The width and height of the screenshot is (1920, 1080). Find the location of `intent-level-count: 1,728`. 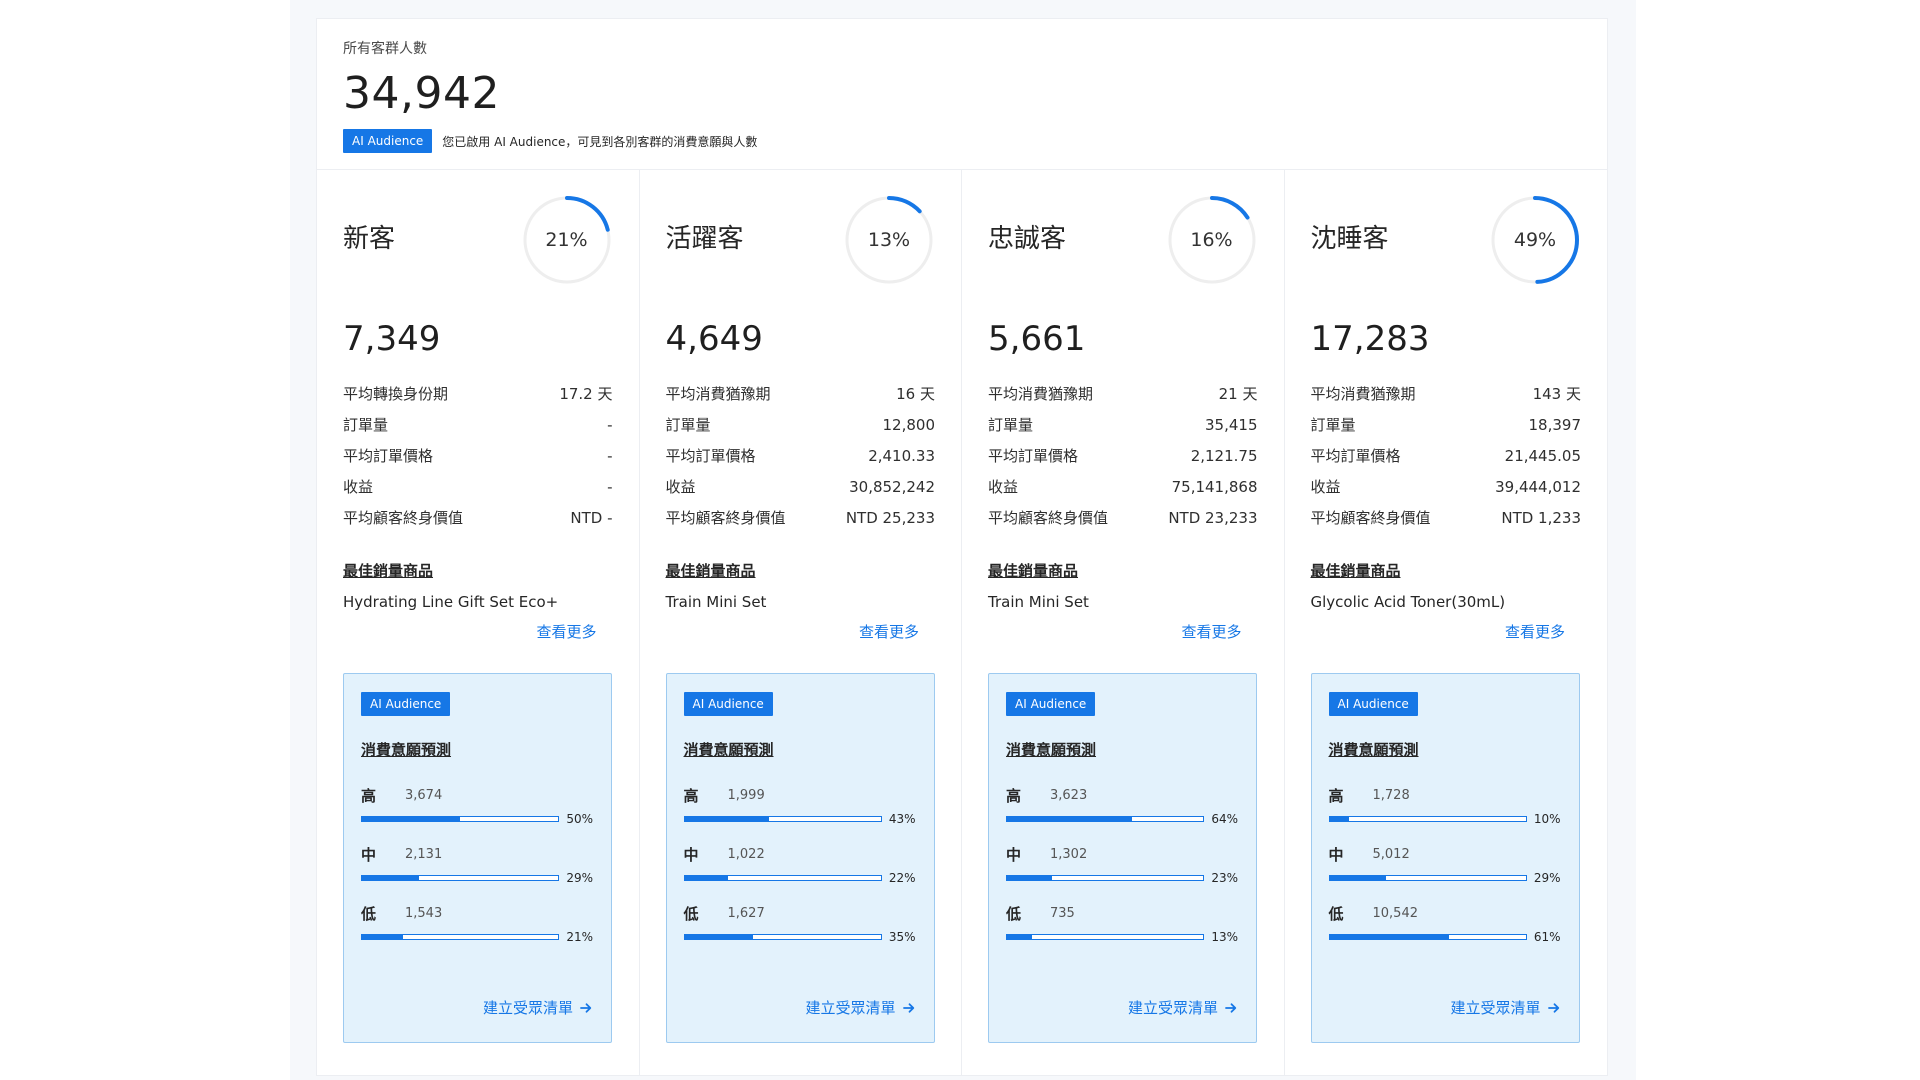

intent-level-count: 1,728 is located at coordinates (1391, 795).